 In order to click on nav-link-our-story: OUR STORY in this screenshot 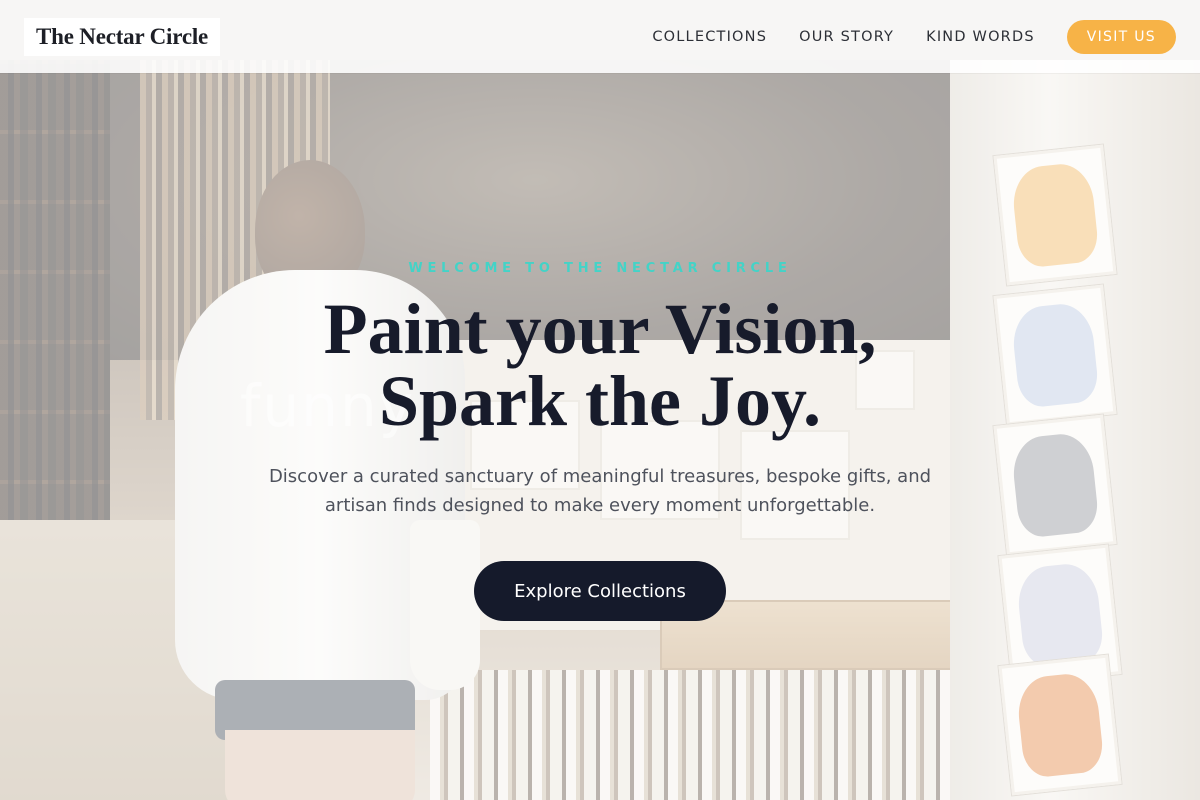, I will do `click(846, 37)`.